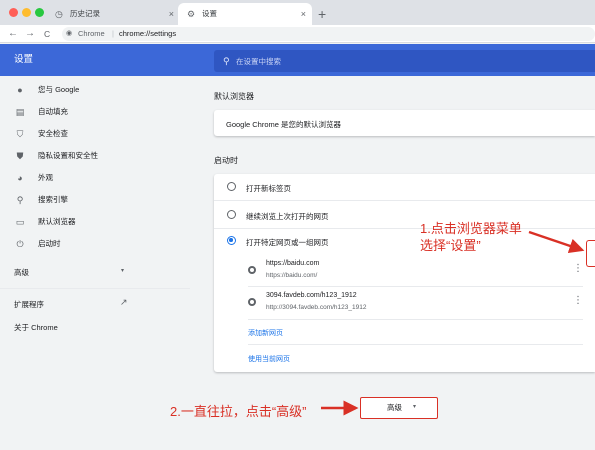 The image size is (595, 450). I want to click on annotation-step1-line2: 选择“设置”, so click(450, 245).